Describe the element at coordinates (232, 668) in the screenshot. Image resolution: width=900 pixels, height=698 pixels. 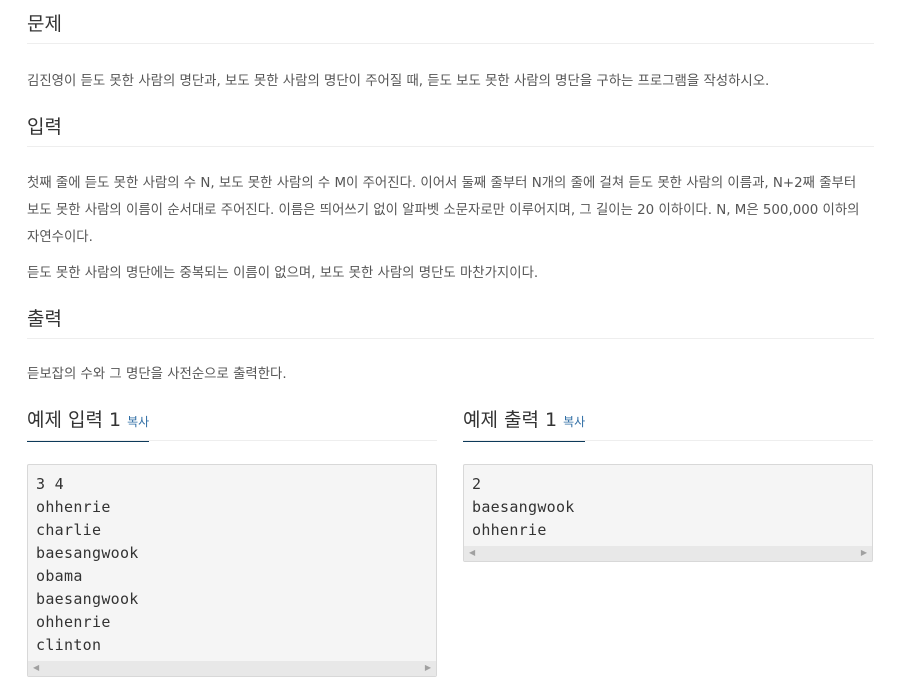
I see `sample-input-scrollbar: ◀ ▶` at that location.